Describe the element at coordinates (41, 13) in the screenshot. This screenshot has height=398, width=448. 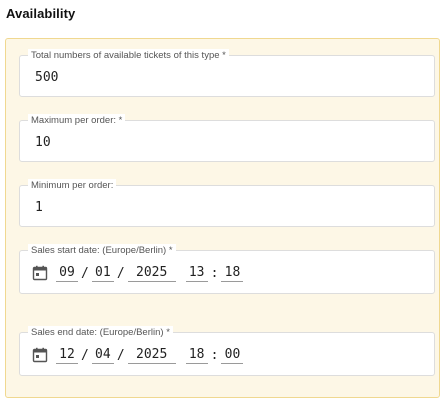
I see `section-title: Availability` at that location.